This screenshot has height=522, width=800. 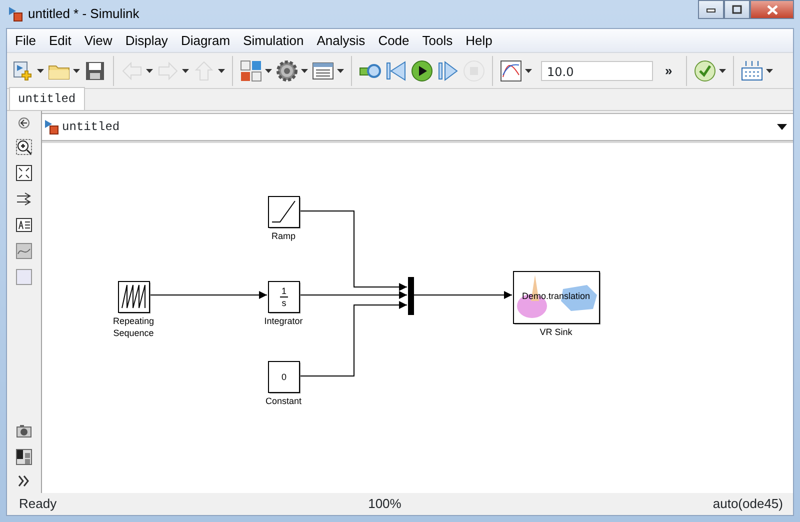 I want to click on maximize-icon, so click(x=737, y=9).